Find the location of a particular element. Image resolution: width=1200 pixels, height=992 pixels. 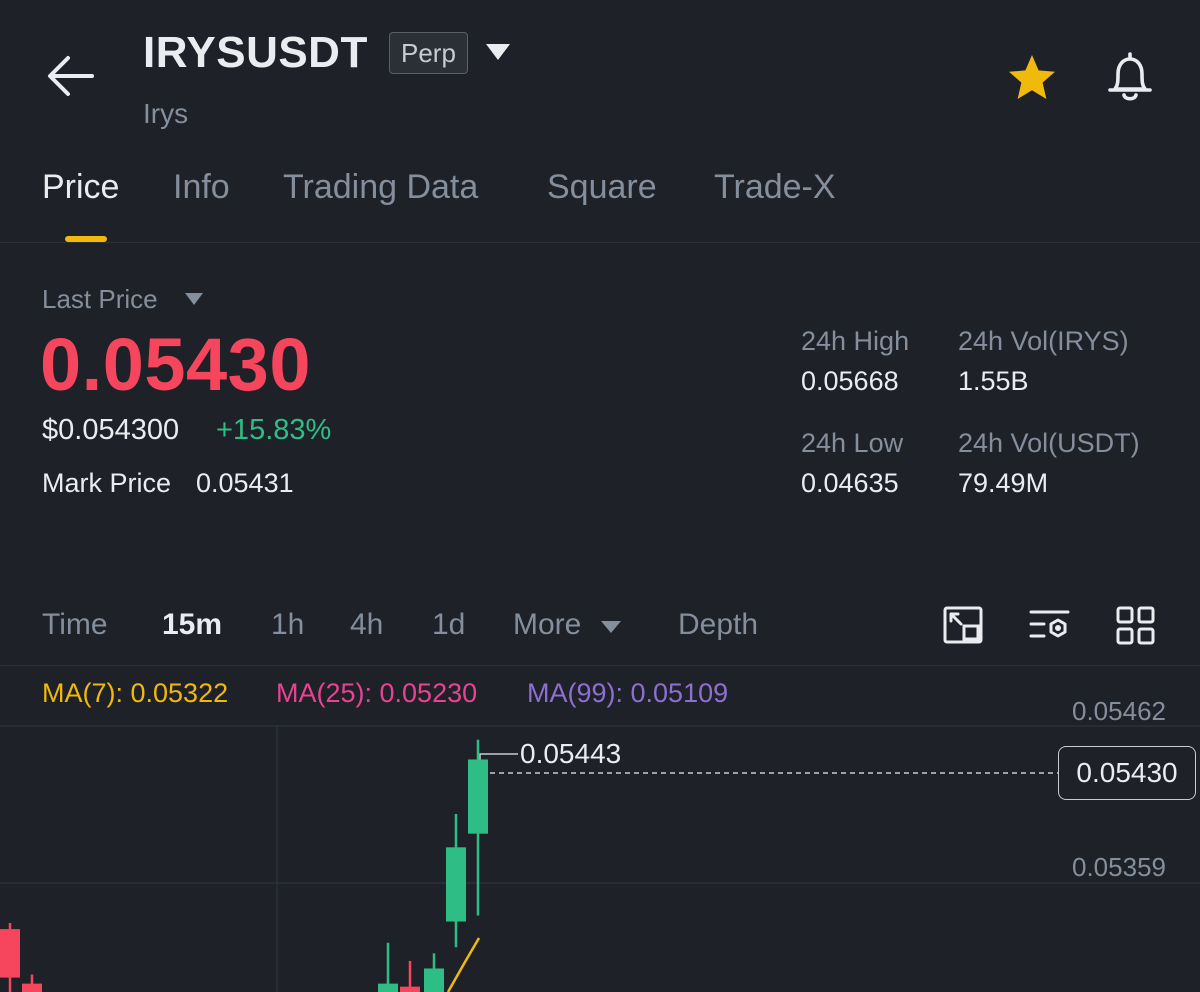

last-price-value: 0.05430 is located at coordinates (175, 364).